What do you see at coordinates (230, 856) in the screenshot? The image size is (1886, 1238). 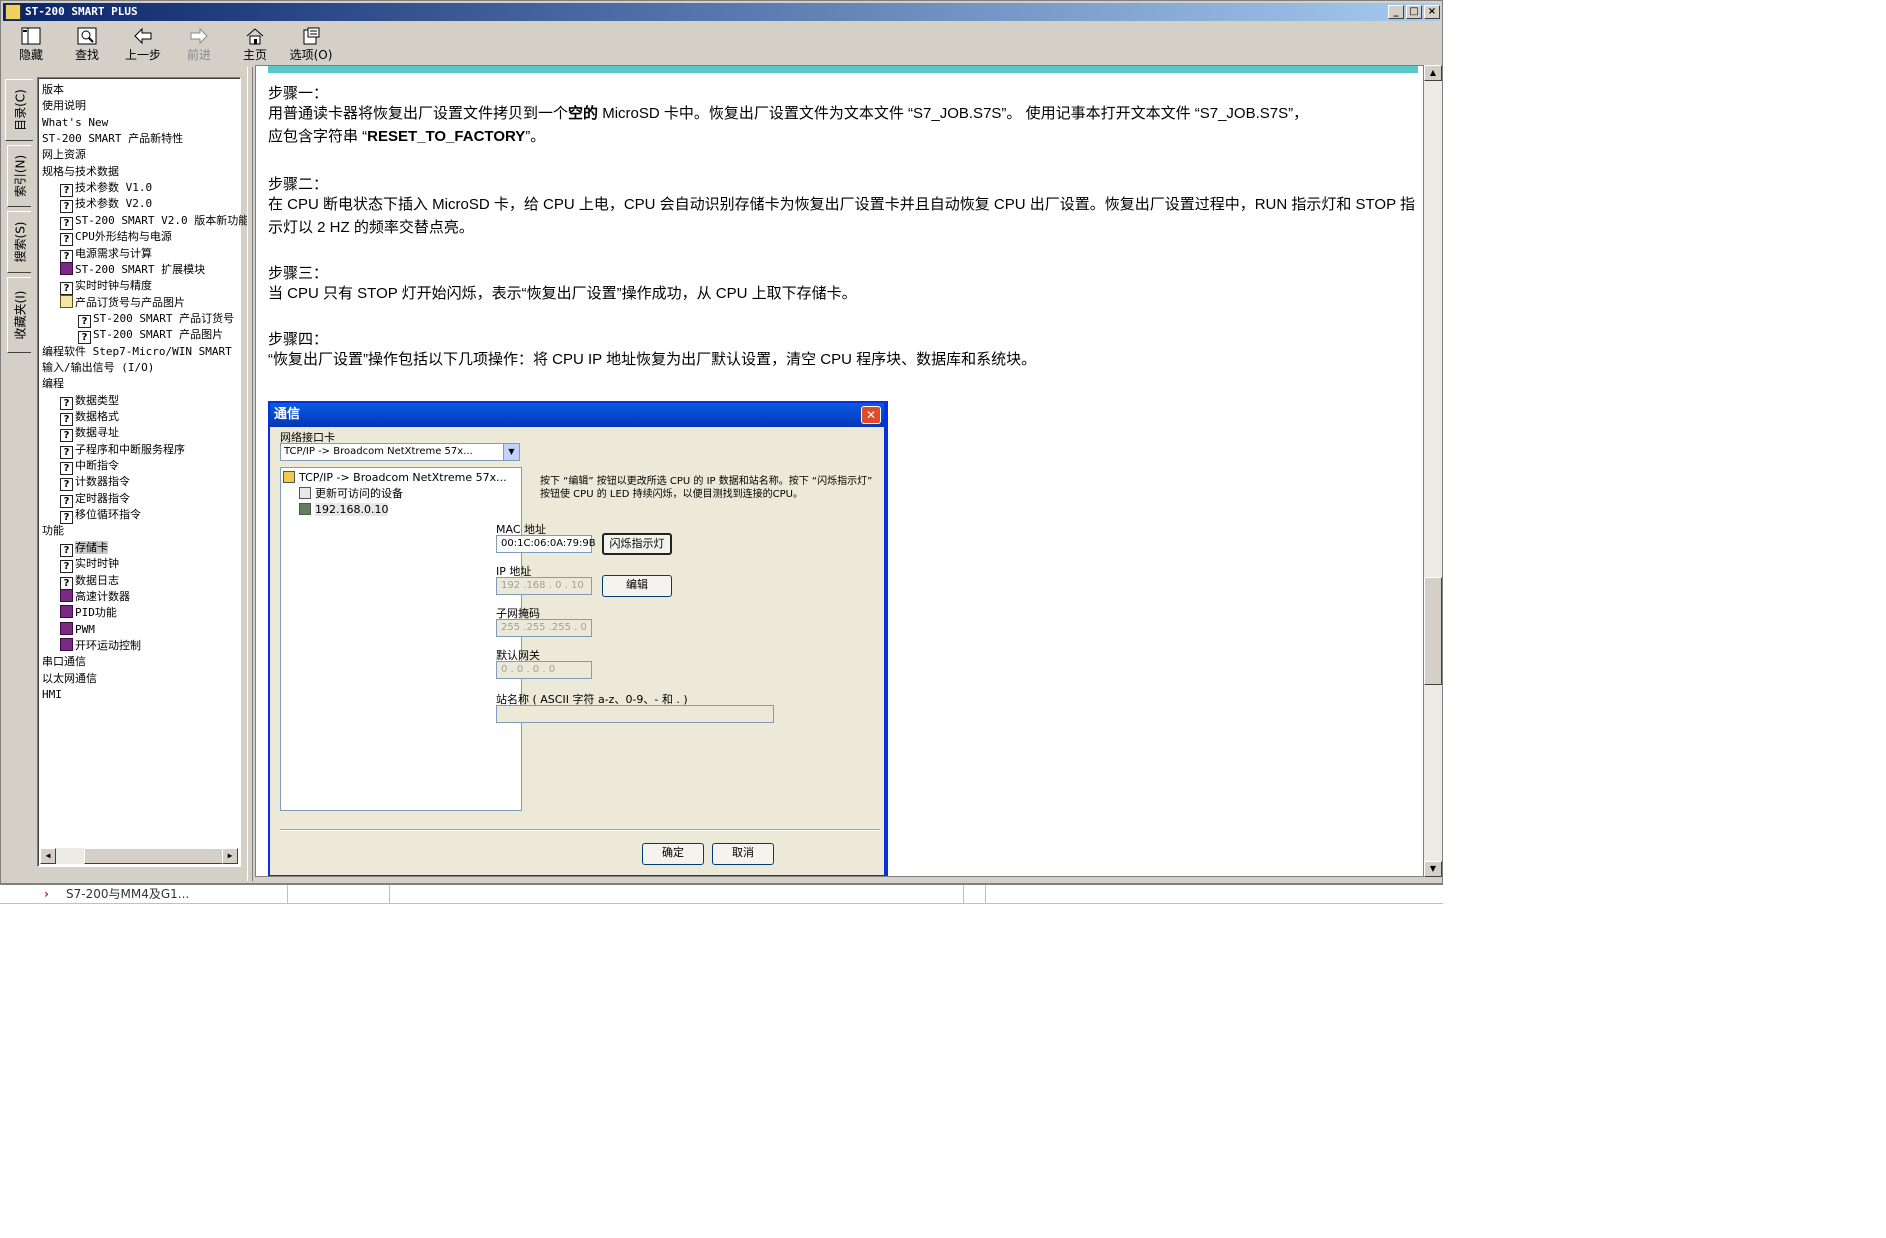 I see `scroll-right-icon: ▶` at bounding box center [230, 856].